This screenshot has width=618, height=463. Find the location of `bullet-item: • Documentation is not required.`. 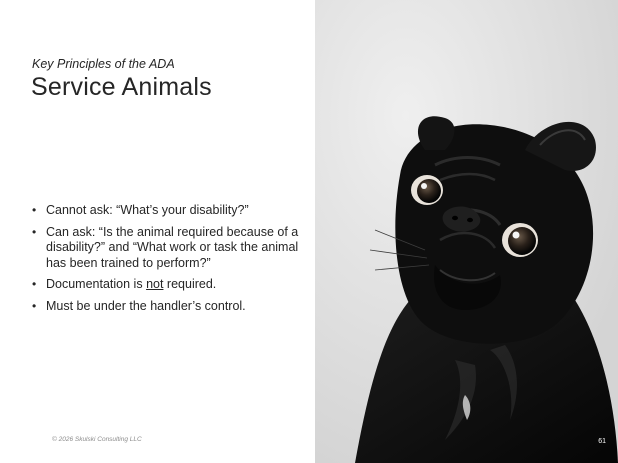

bullet-item: • Documentation is not required. is located at coordinates (174, 285).